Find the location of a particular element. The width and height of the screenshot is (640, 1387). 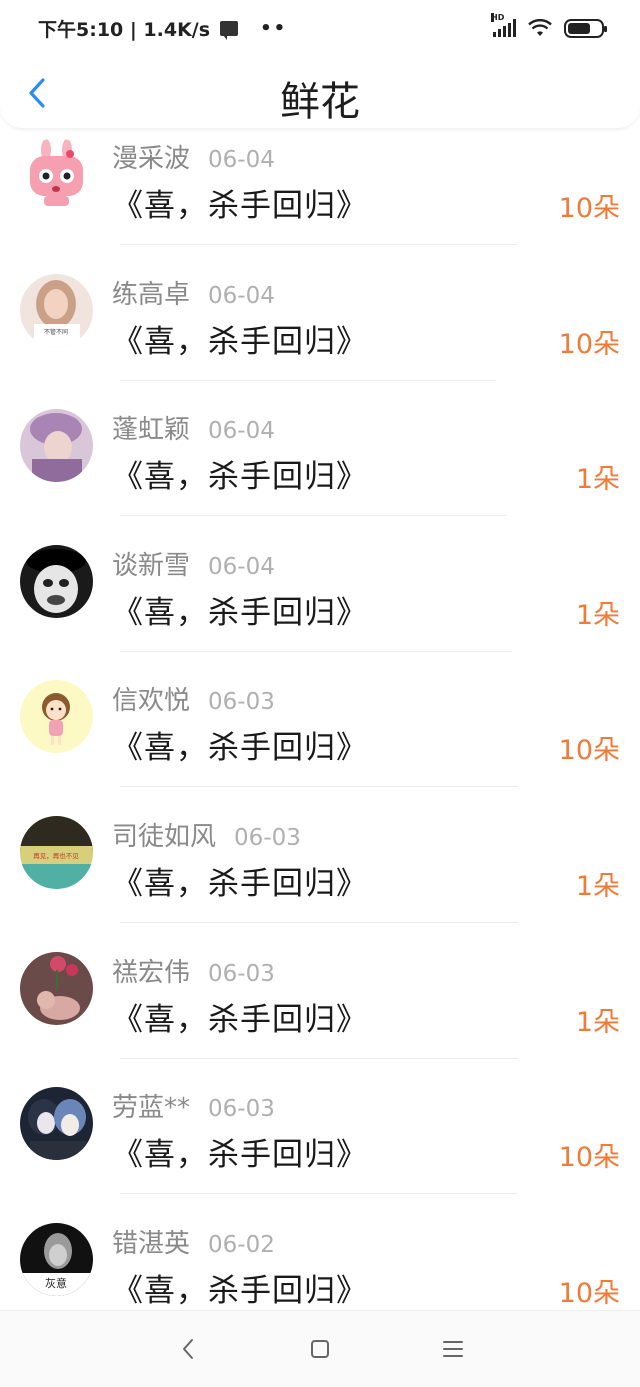

avatar: 再见，再也不见 is located at coordinates (56, 852).